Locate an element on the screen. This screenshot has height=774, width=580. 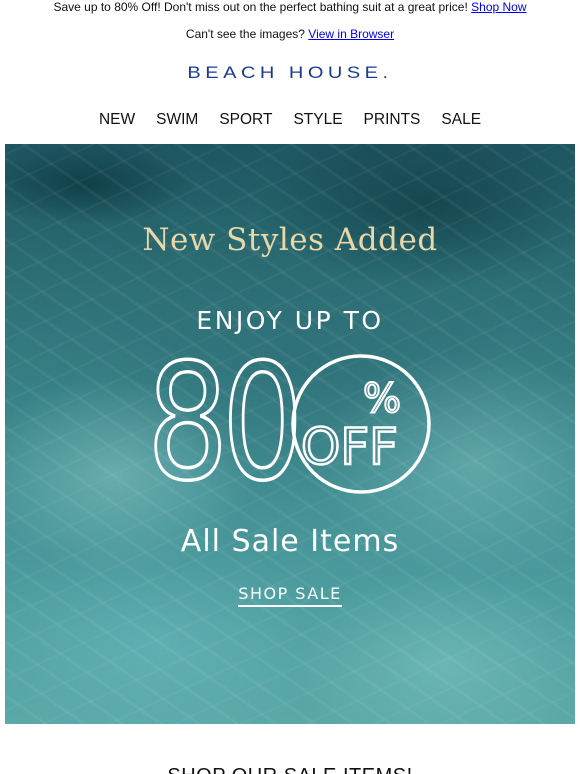
shop-now-link: Shop Now is located at coordinates (498, 7).